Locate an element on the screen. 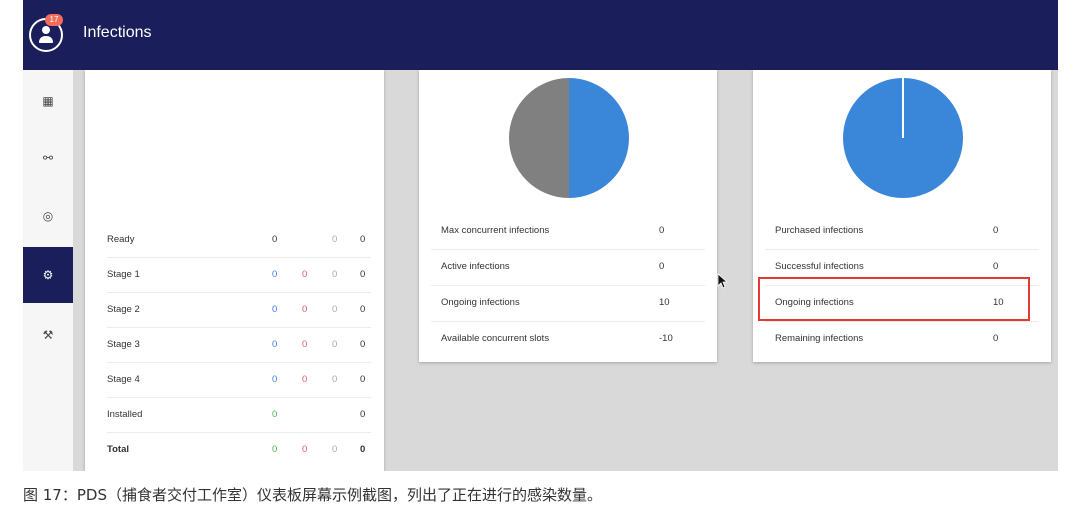  page-title: Infections is located at coordinates (117, 32).